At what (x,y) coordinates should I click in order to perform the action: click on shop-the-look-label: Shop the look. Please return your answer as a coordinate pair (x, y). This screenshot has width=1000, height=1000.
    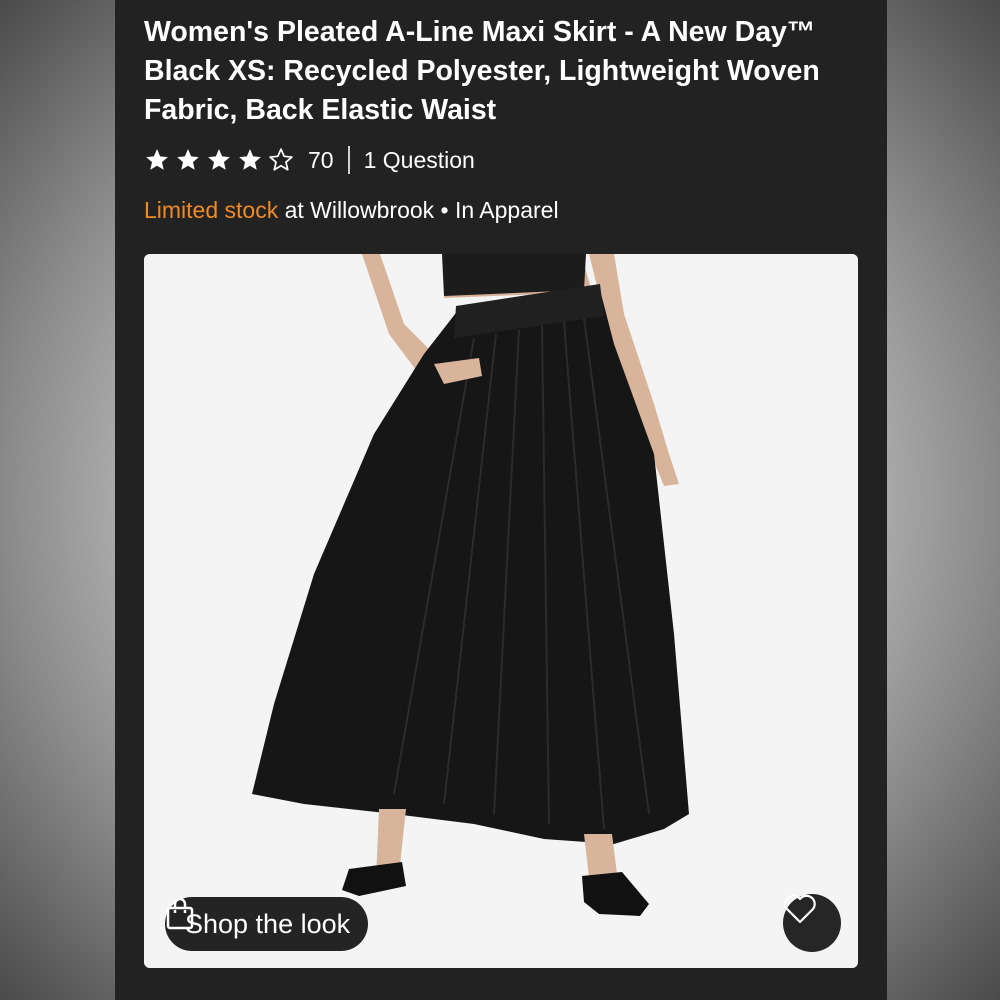
    Looking at the image, I should click on (268, 923).